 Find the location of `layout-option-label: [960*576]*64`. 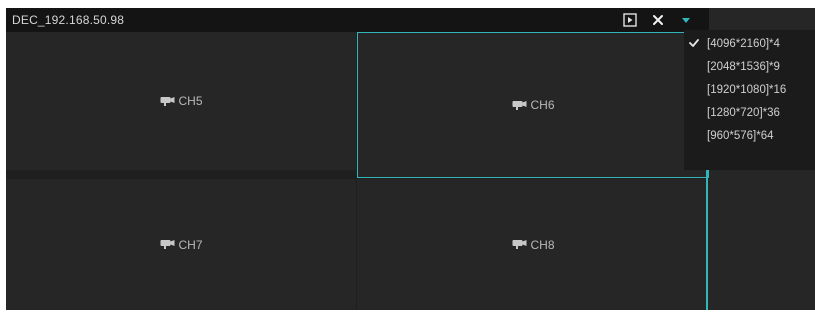

layout-option-label: [960*576]*64 is located at coordinates (740, 136).